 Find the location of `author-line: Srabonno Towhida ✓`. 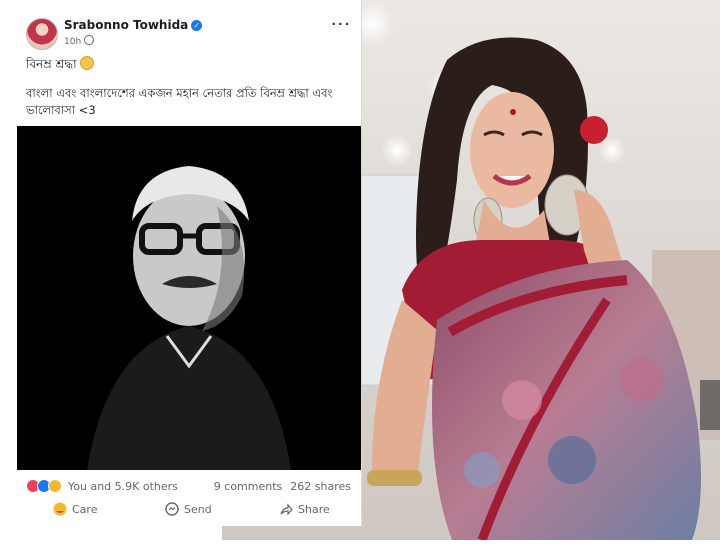

author-line: Srabonno Towhida ✓ is located at coordinates (133, 25).